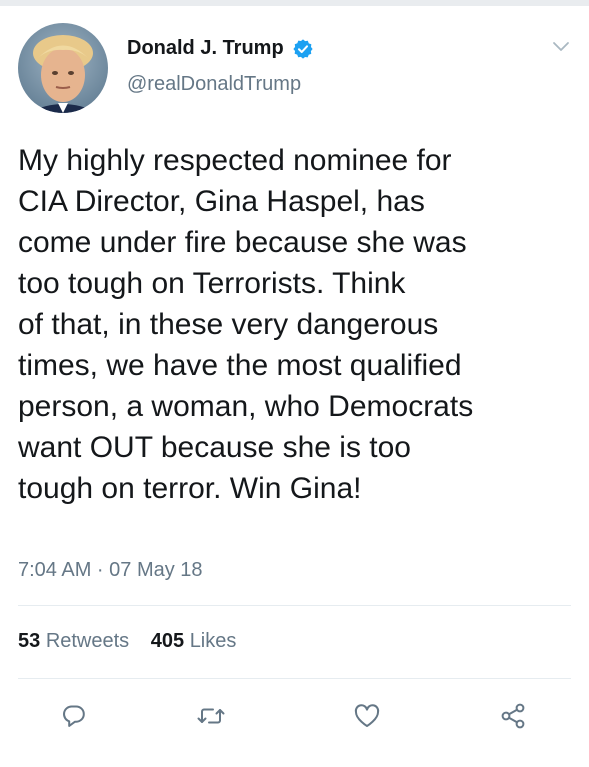  I want to click on reply-button, so click(74, 716).